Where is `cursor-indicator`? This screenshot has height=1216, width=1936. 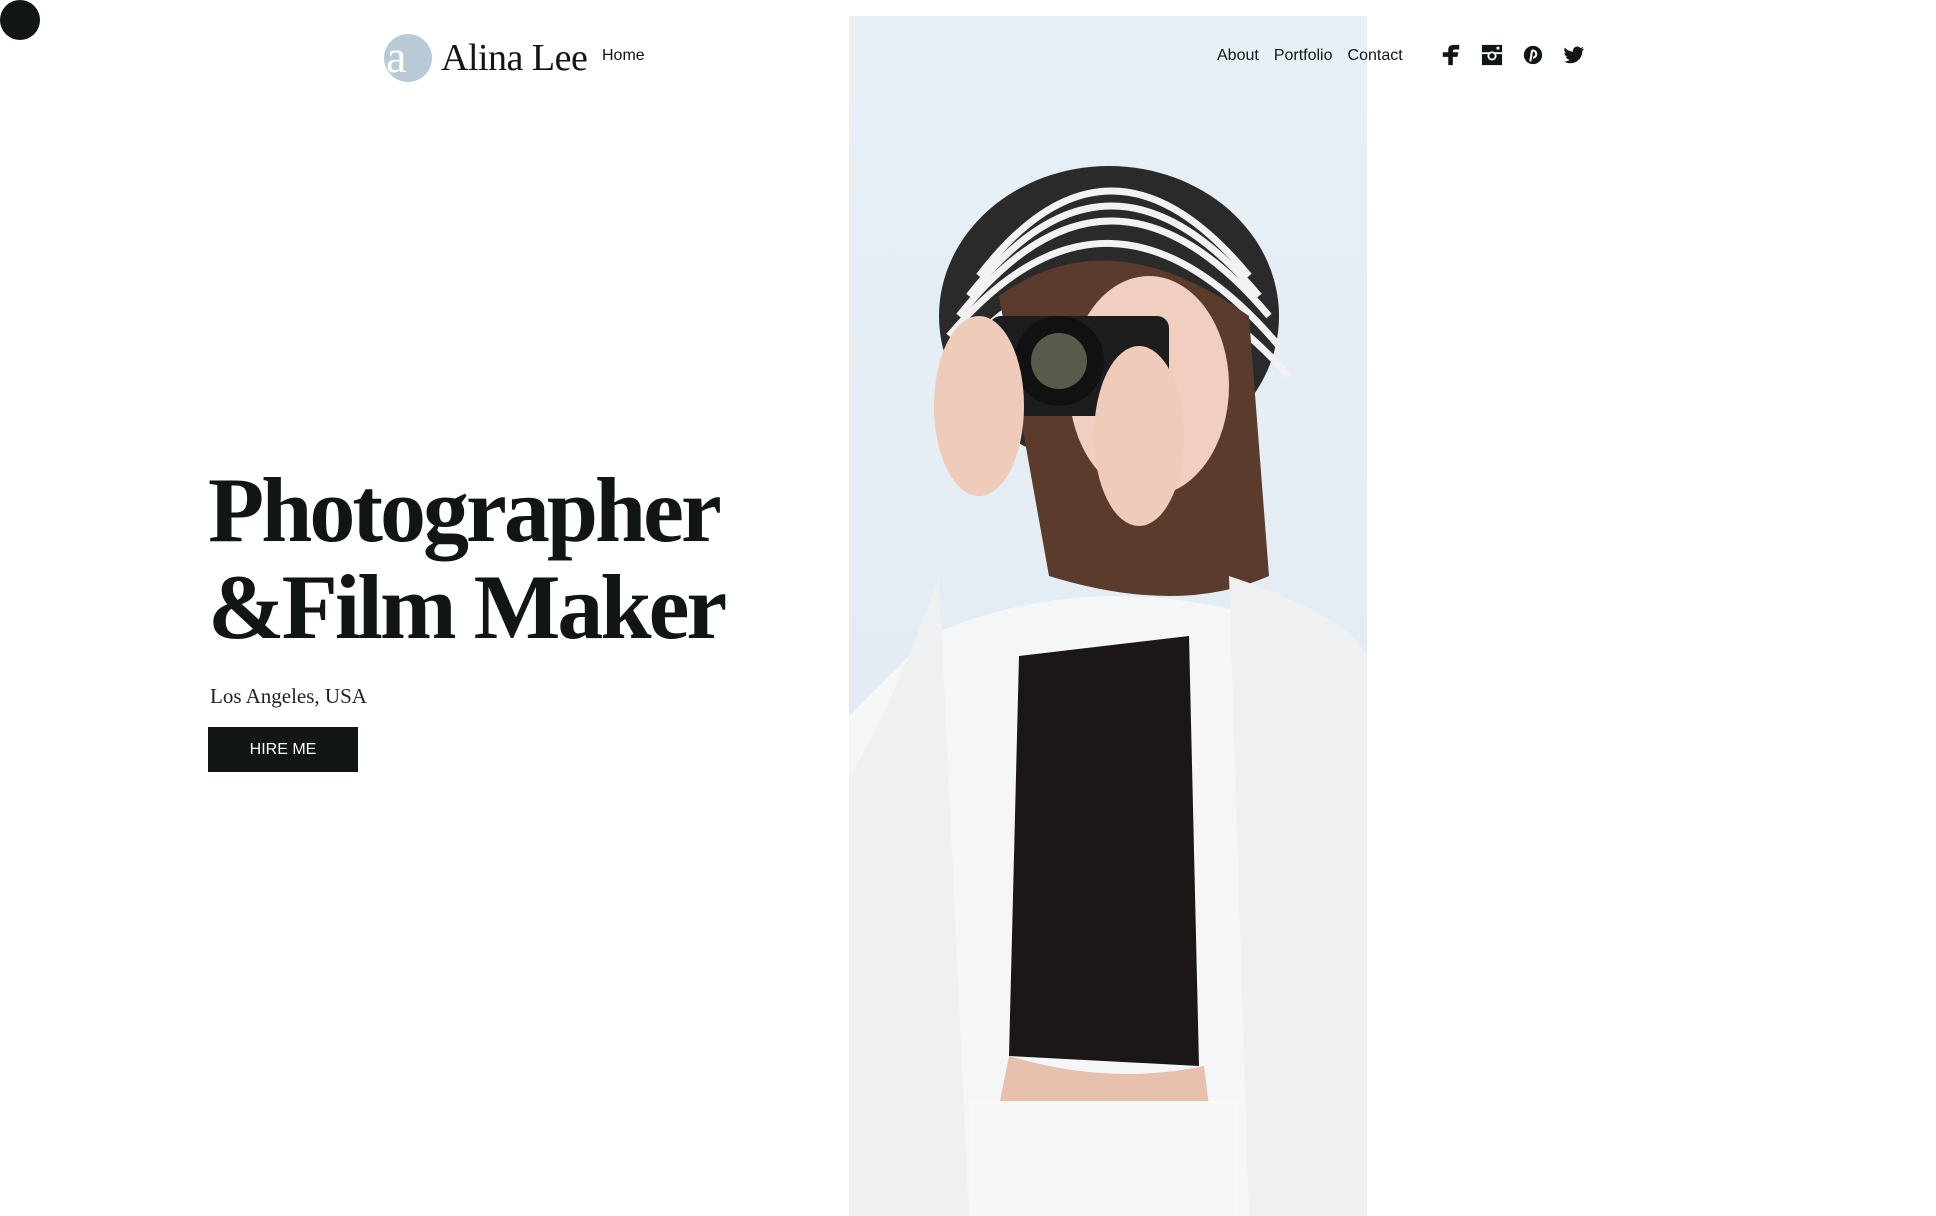 cursor-indicator is located at coordinates (20, 20).